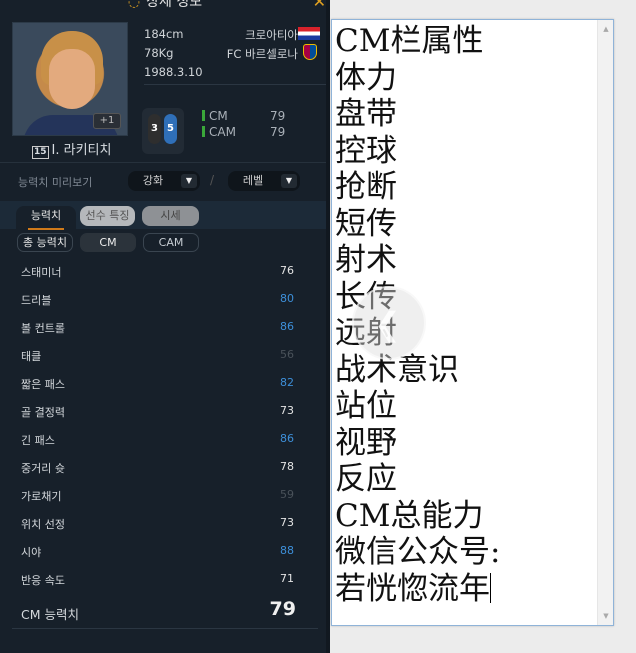  What do you see at coordinates (45, 242) in the screenshot?
I see `filter-total-stats: 총 능력치` at bounding box center [45, 242].